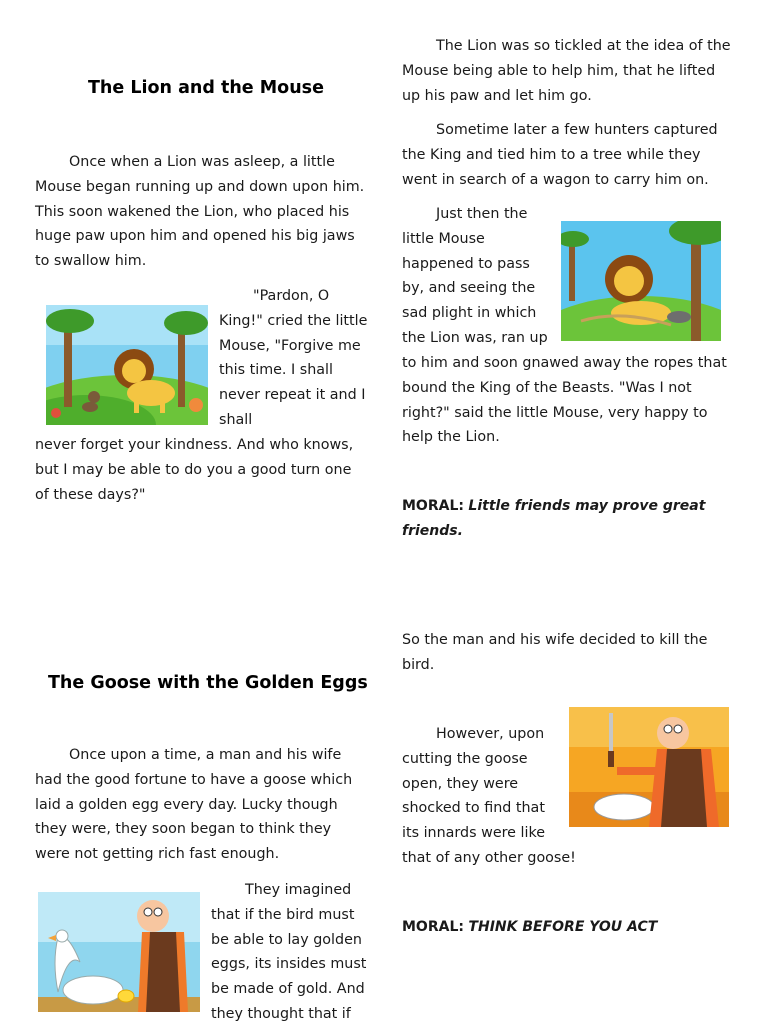 Image resolution: width=768 pixels, height=1027 pixels. What do you see at coordinates (206, 88) in the screenshot?
I see `story1-title: The Lion and the Mouse` at bounding box center [206, 88].